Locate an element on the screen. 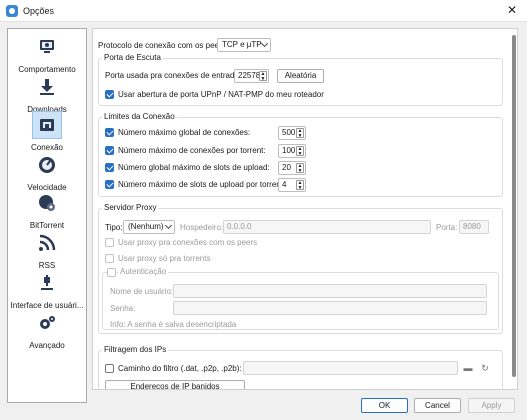 The height and width of the screenshot is (420, 527). webui-icon is located at coordinates (47, 282).